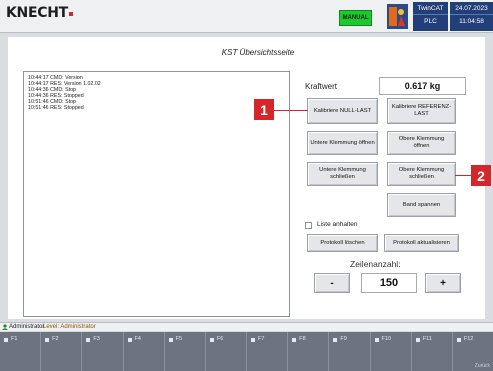 The width and height of the screenshot is (493, 371). I want to click on lower-clamp-close-button: Untere Klemmung schließen, so click(342, 174).